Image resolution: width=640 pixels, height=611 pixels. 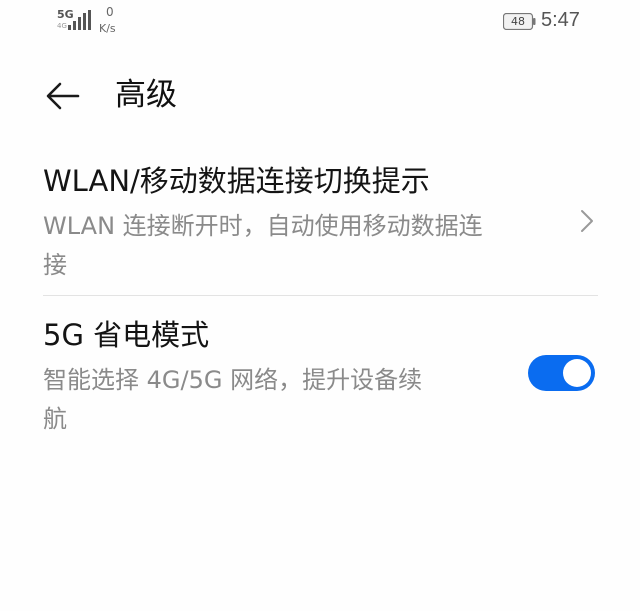 I want to click on setting-summary-line1: 智能选择 4G/5G 网络，提升设备续, so click(x=233, y=380).